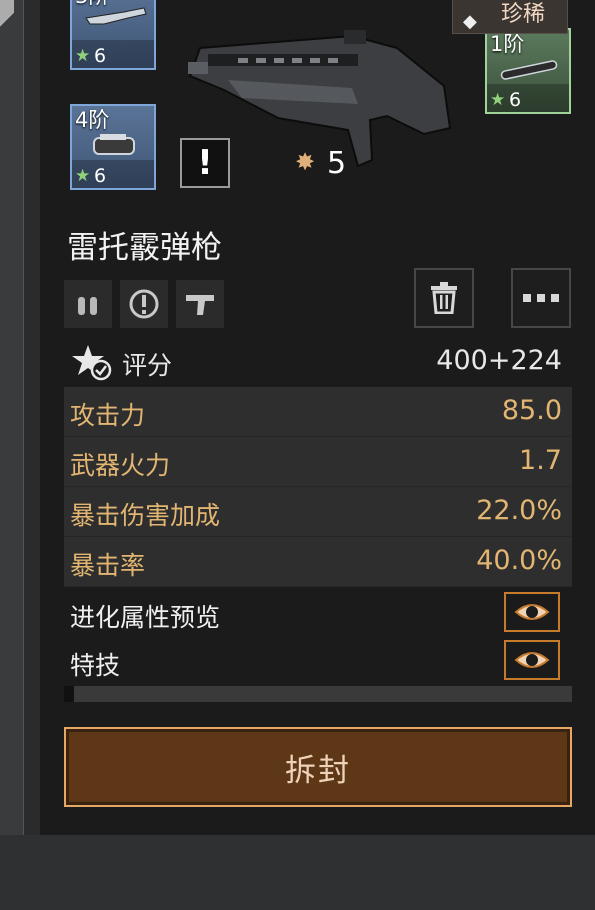 Image resolution: width=595 pixels, height=910 pixels. What do you see at coordinates (144, 248) in the screenshot?
I see `weapon-name: 雷托霰弹枪` at bounding box center [144, 248].